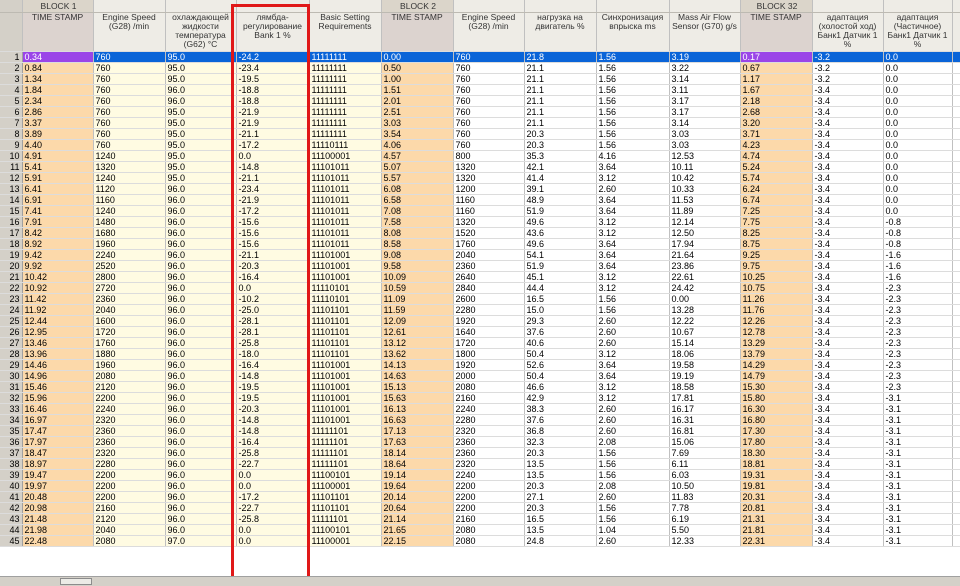 This screenshot has height=586, width=960. I want to click on cell-es1: 2280, so click(129, 464).